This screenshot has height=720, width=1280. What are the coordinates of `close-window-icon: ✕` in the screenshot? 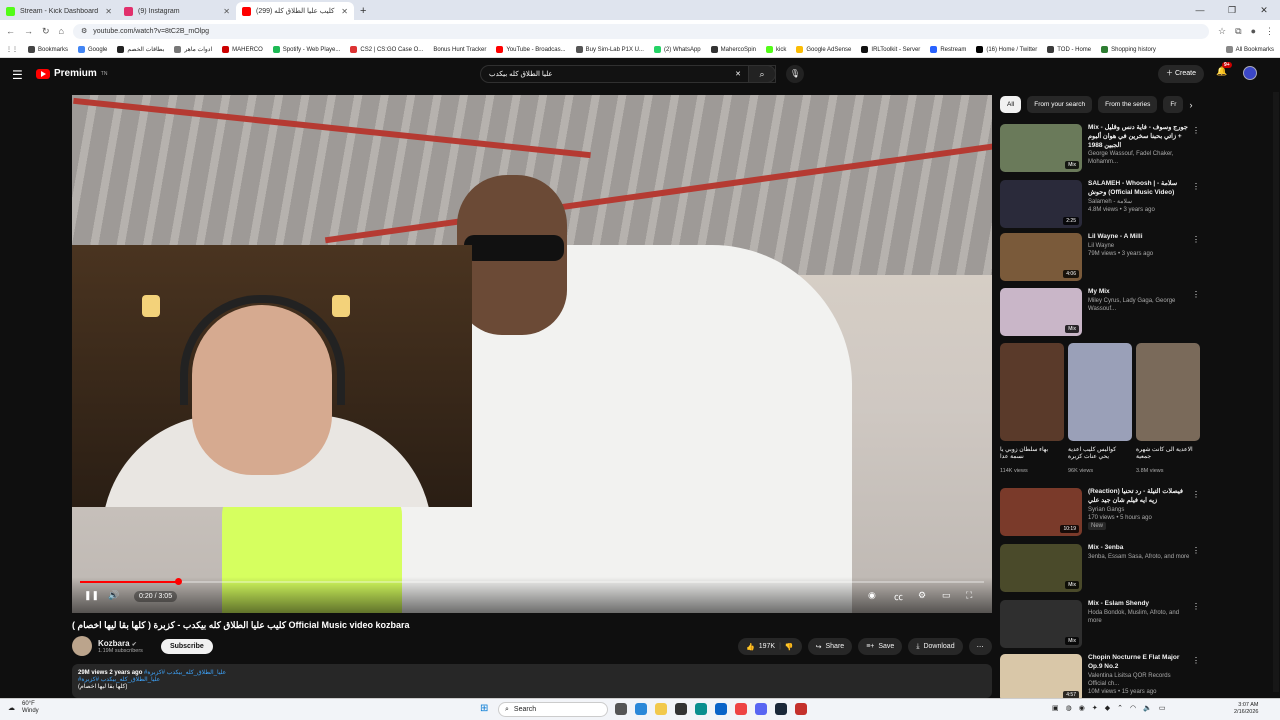 It's located at (1264, 10).